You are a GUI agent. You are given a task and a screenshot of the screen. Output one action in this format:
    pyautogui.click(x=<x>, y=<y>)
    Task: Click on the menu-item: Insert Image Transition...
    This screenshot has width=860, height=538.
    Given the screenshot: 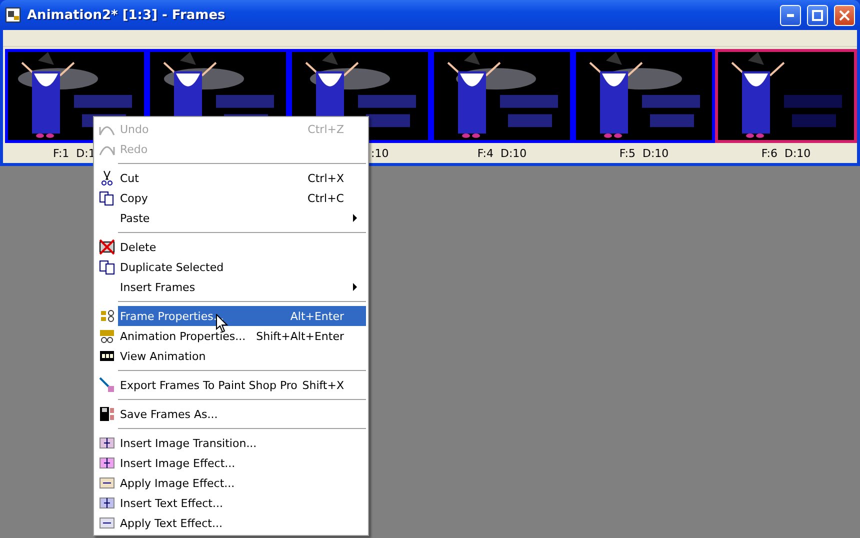 What is the action you would take?
    pyautogui.click(x=231, y=443)
    